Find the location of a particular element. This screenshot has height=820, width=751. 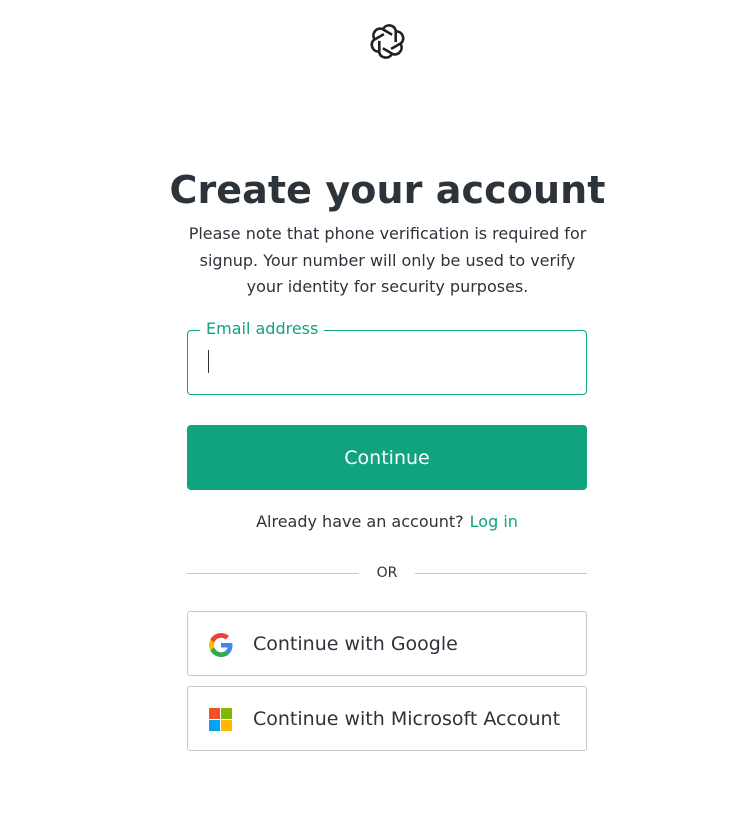

divider-line-right is located at coordinates (501, 573).